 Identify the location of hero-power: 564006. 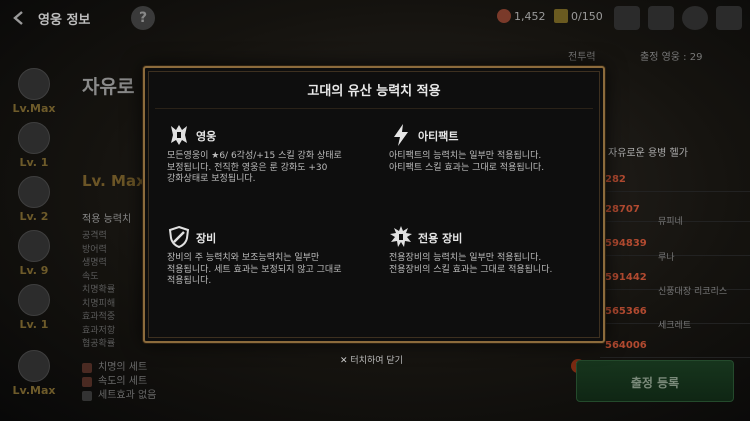
(626, 345).